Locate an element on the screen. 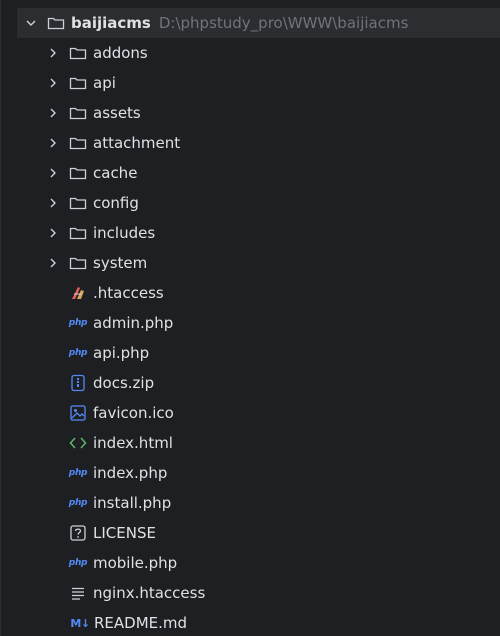  file-name: docs.zip is located at coordinates (124, 383).